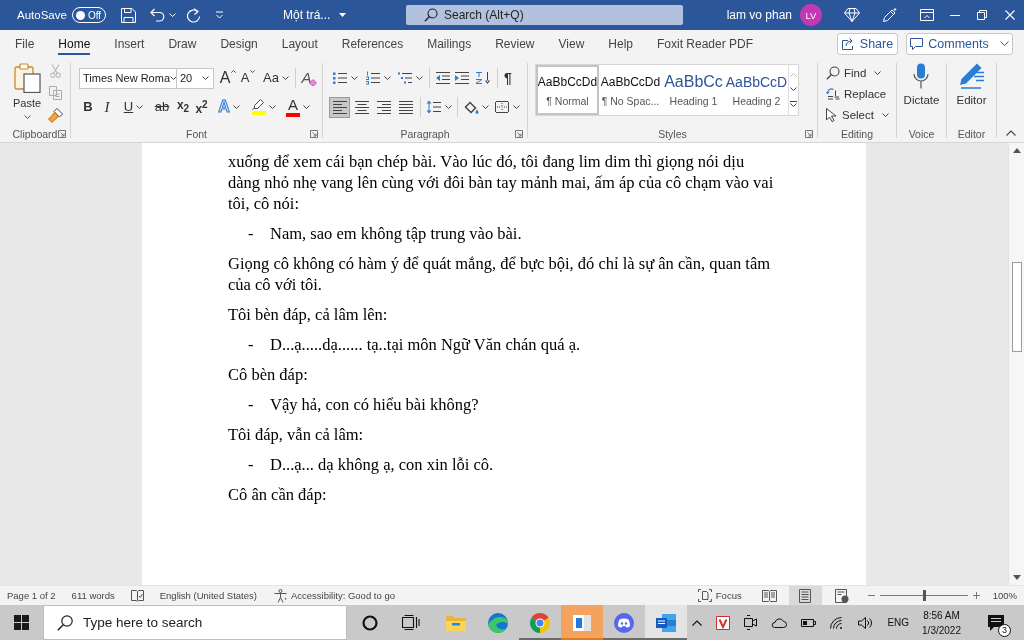  What do you see at coordinates (719, 595) in the screenshot?
I see `focus-button: Focus` at bounding box center [719, 595].